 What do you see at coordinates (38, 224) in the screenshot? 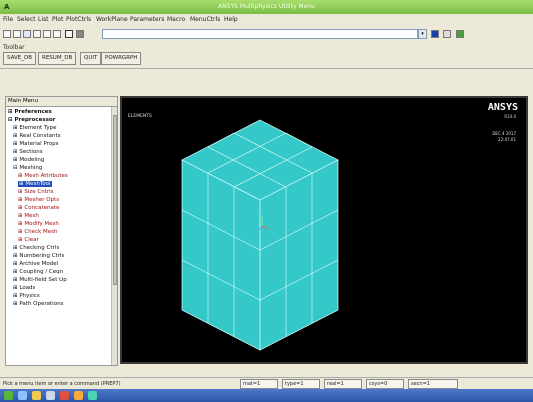
I see `menu-modify-mesh: ⊞ Modify Mesh` at bounding box center [38, 224].